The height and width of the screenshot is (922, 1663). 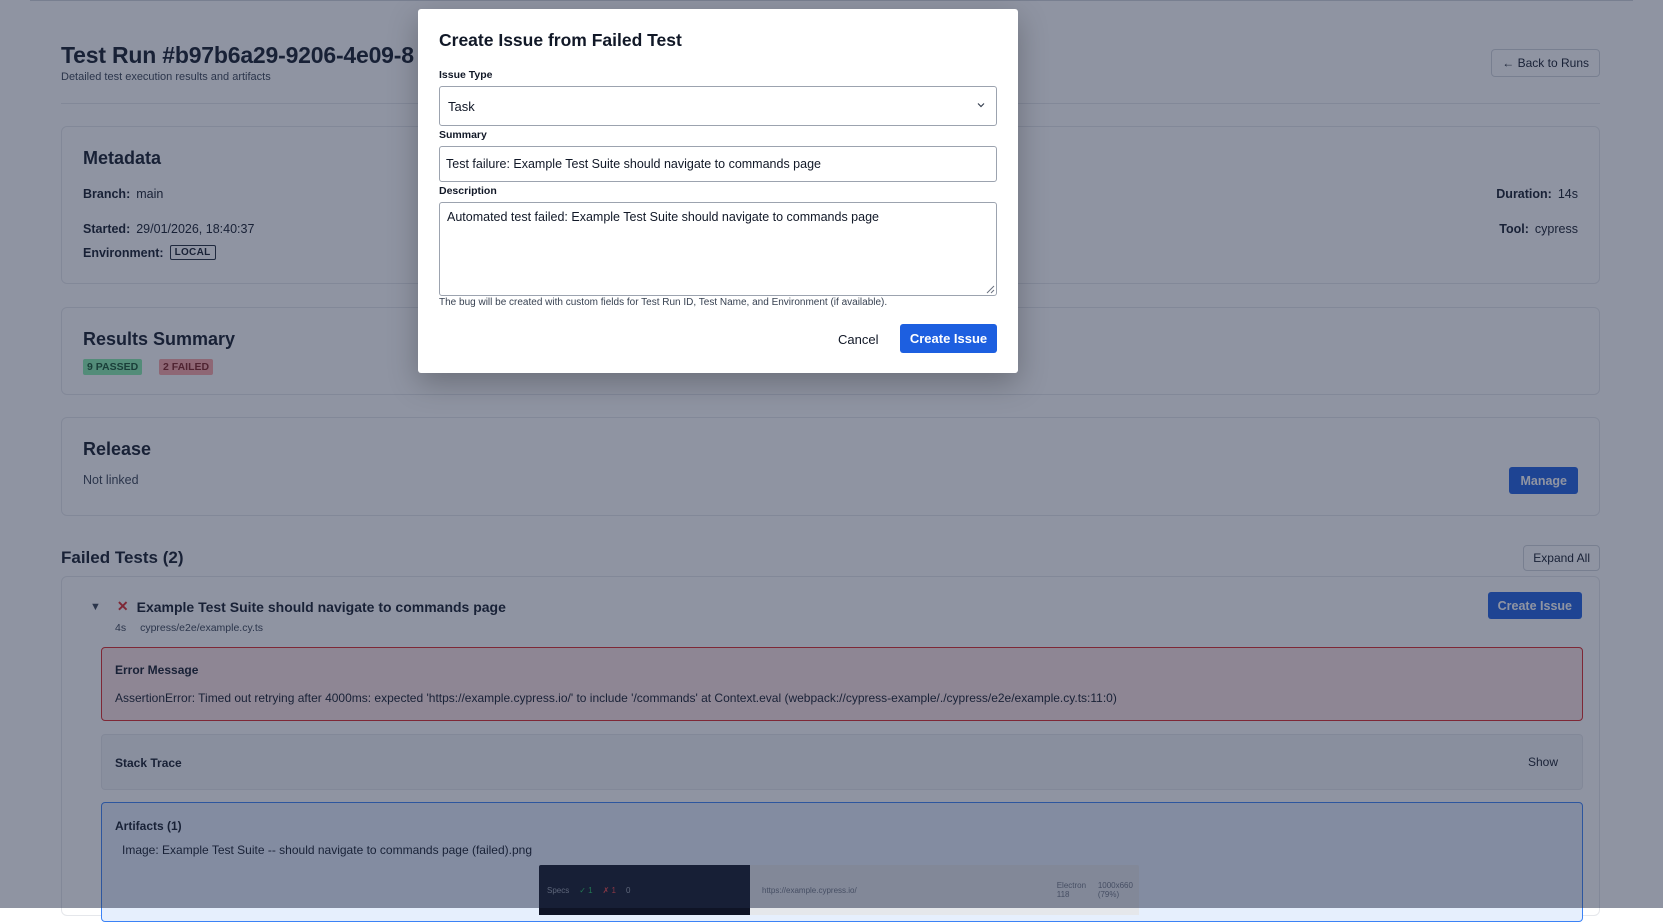 I want to click on modal-title: Create Issue from Failed Test, so click(x=560, y=40).